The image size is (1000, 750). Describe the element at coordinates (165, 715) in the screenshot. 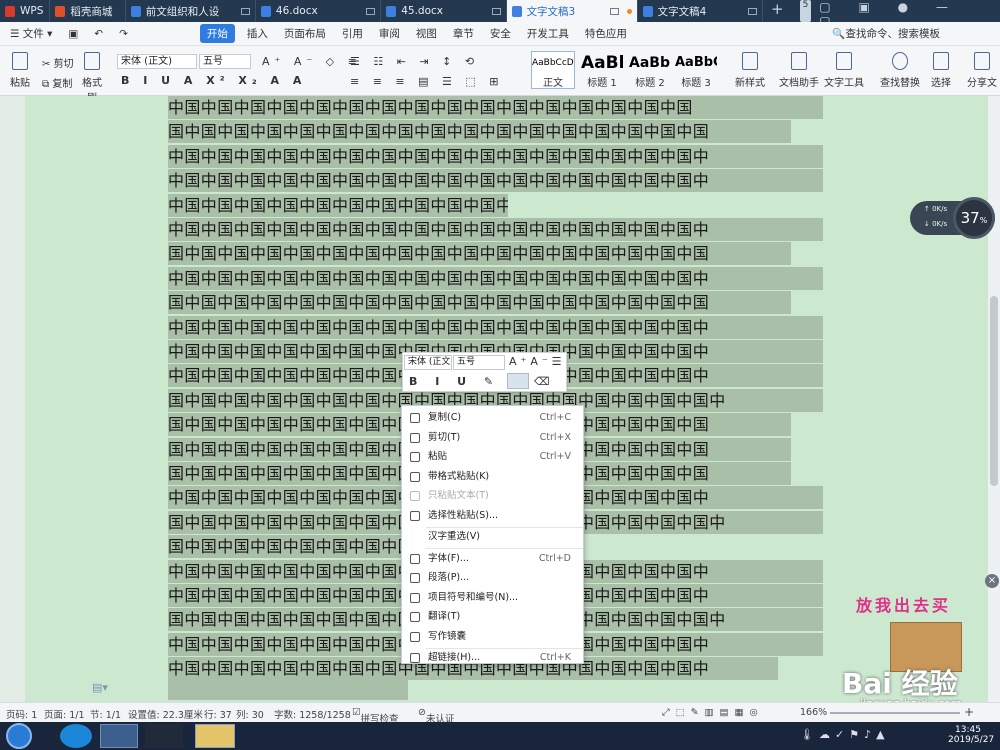

I see `status-setting: 设置值: 22.3厘米` at that location.